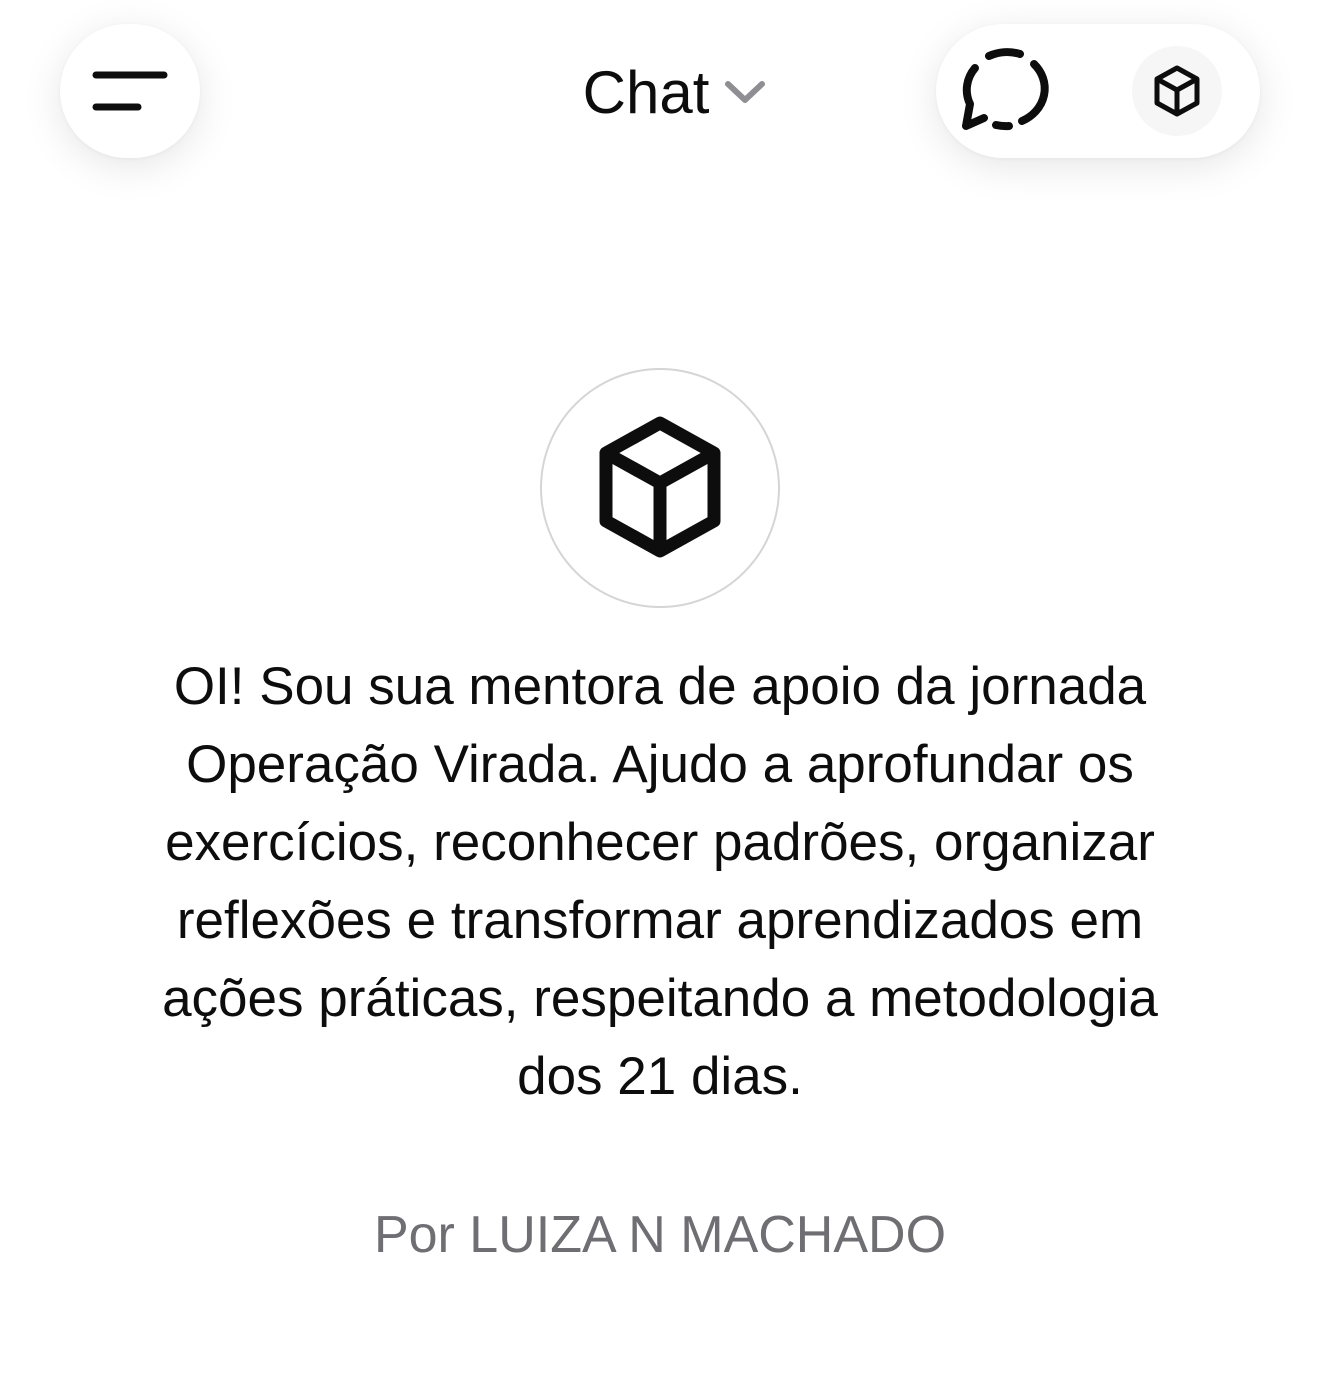  I want to click on new-chat-button, so click(1006, 91).